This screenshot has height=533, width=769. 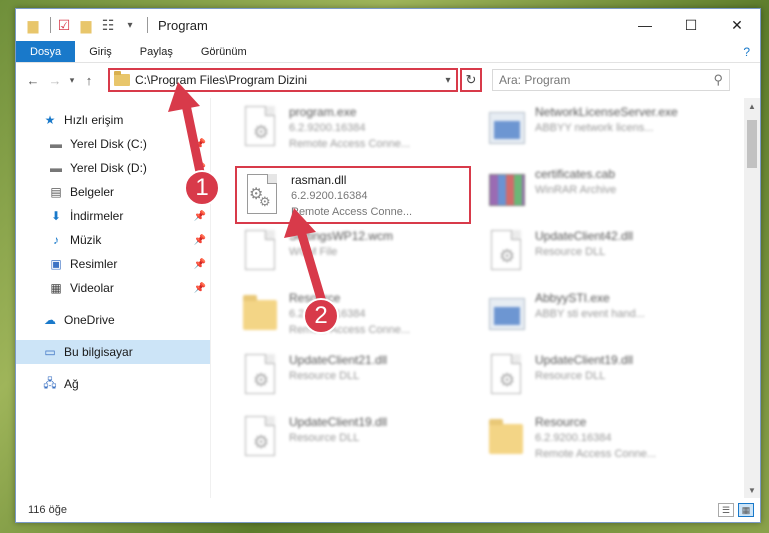 I want to click on sidebar-item-disk-d: ▬ Yerel Disk (D:) 📌, so click(x=113, y=168).